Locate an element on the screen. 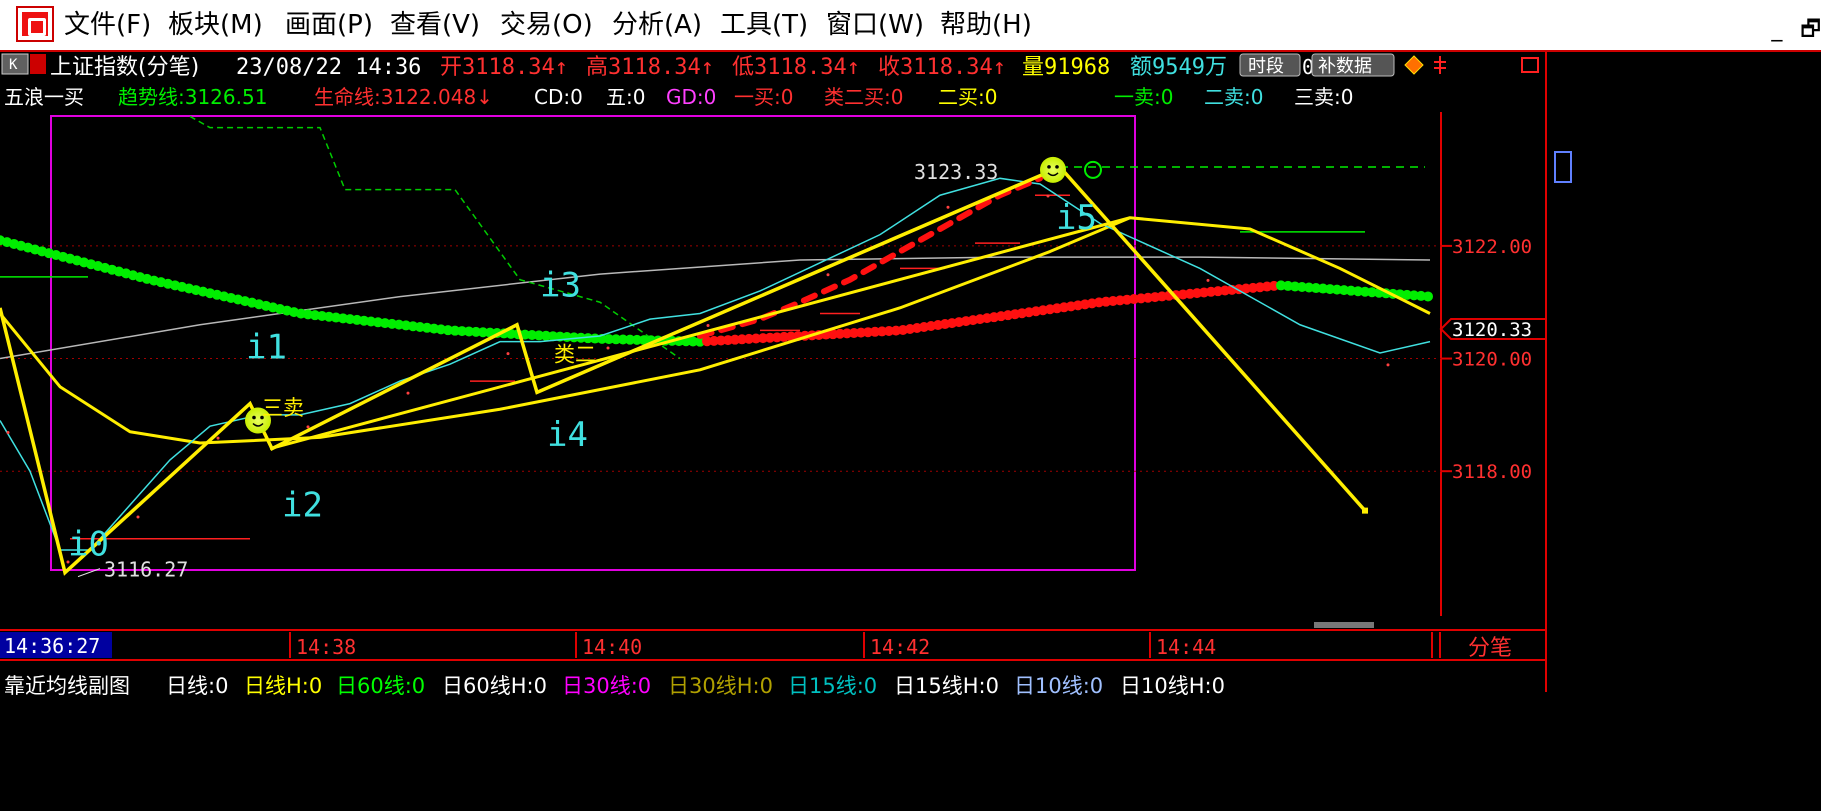 The image size is (1821, 811). subchart-item: 日30线:0 is located at coordinates (606, 686).